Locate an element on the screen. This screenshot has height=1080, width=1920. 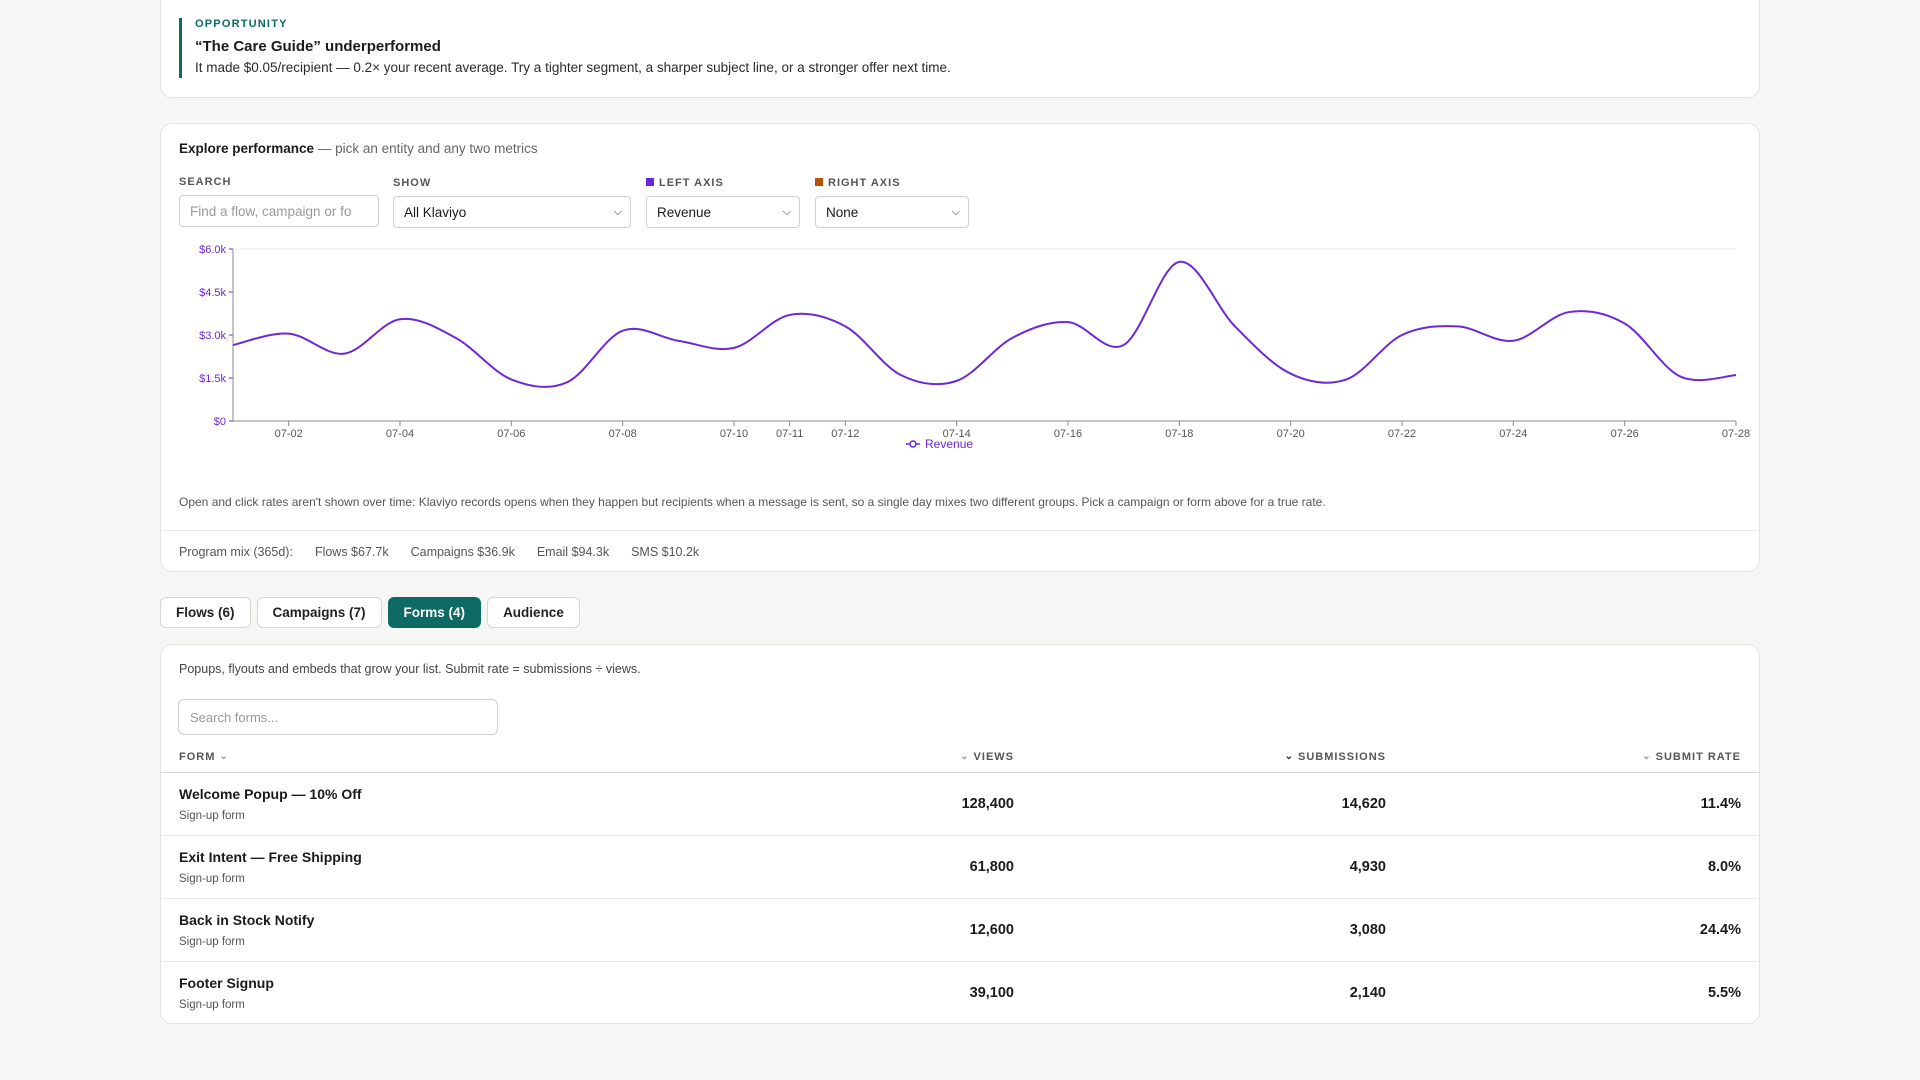
column-header-views: ⌄ VIEWS is located at coordinates (985, 756).